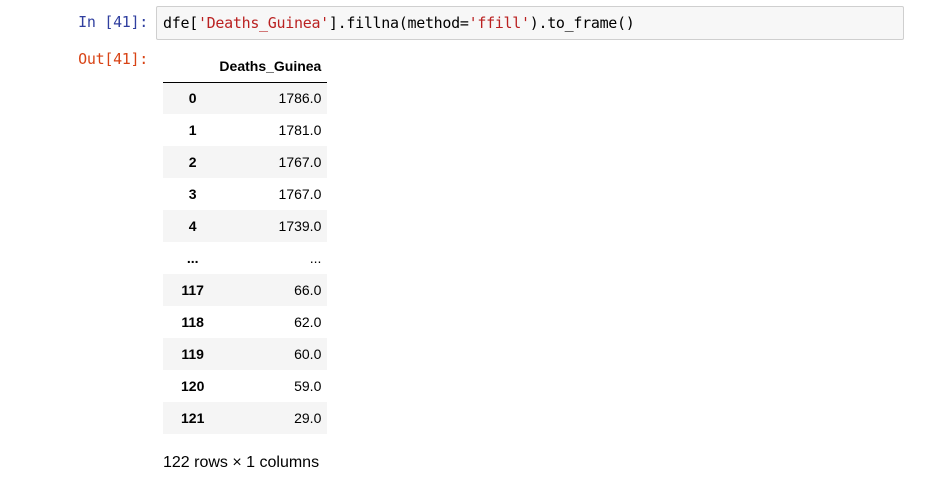 This screenshot has height=480, width=930. I want to click on row-index: 0, so click(192, 98).